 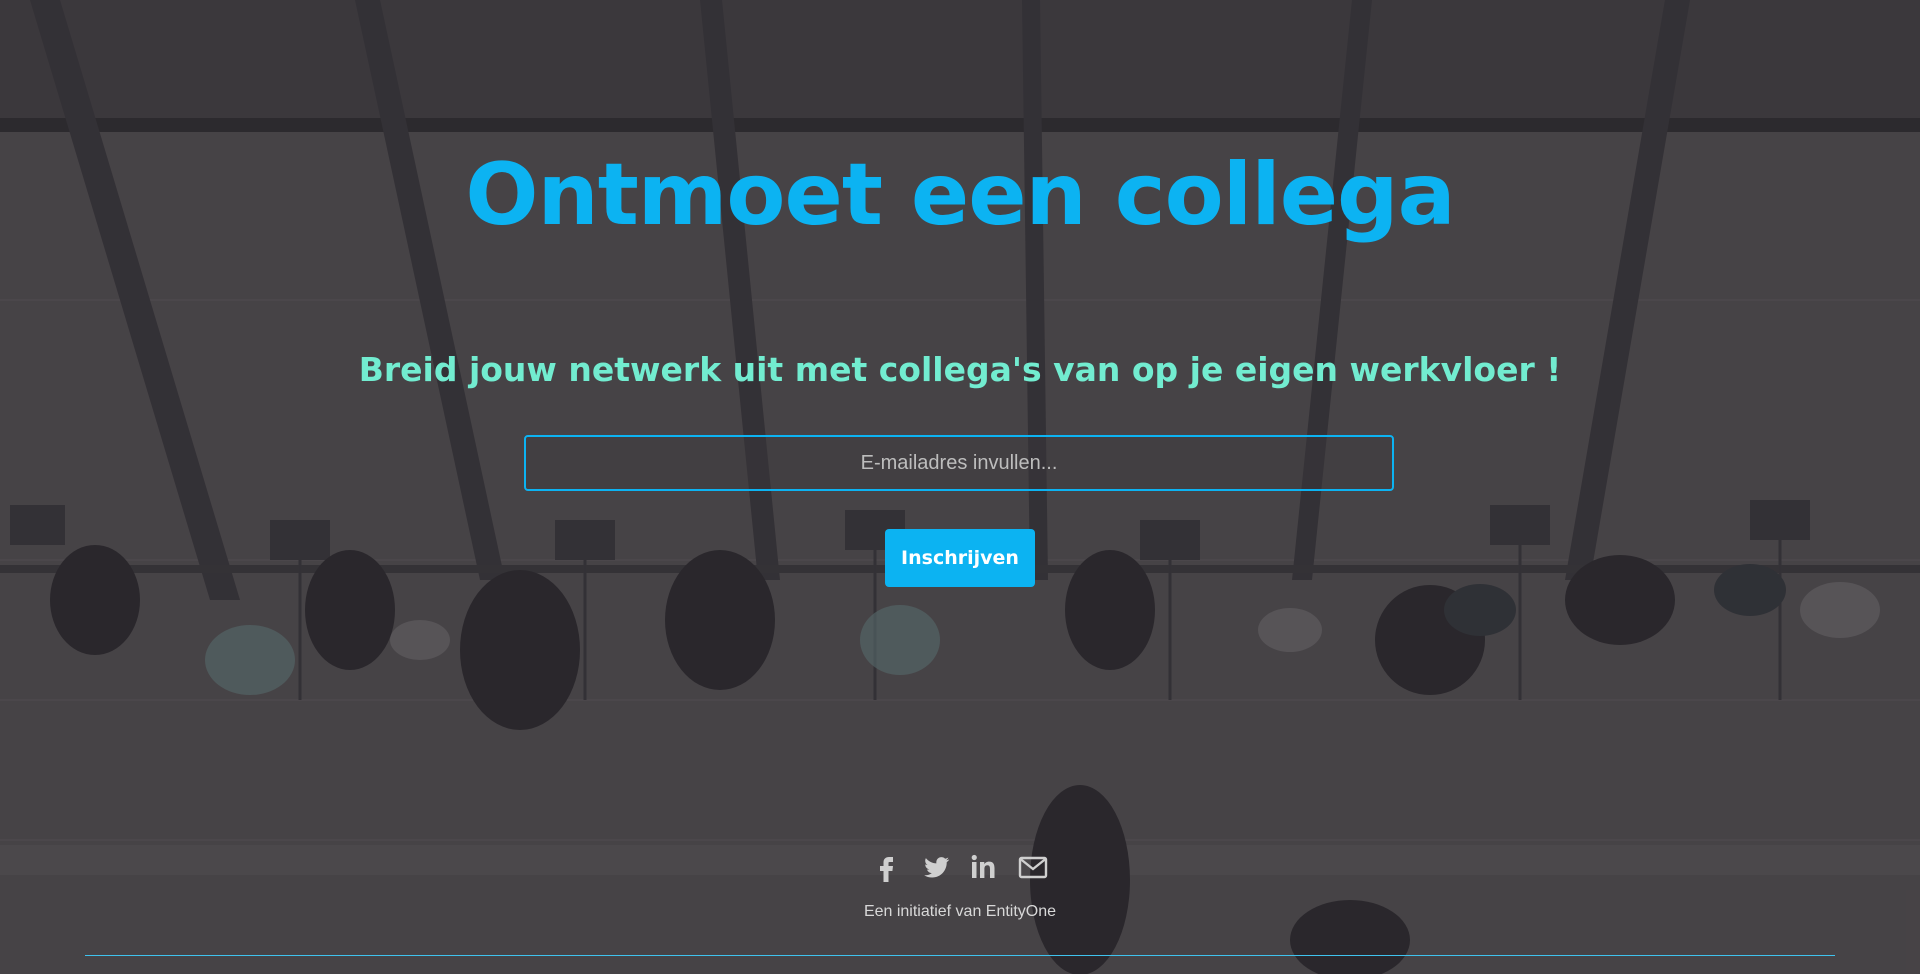 I want to click on linkedin-link, so click(x=984, y=867).